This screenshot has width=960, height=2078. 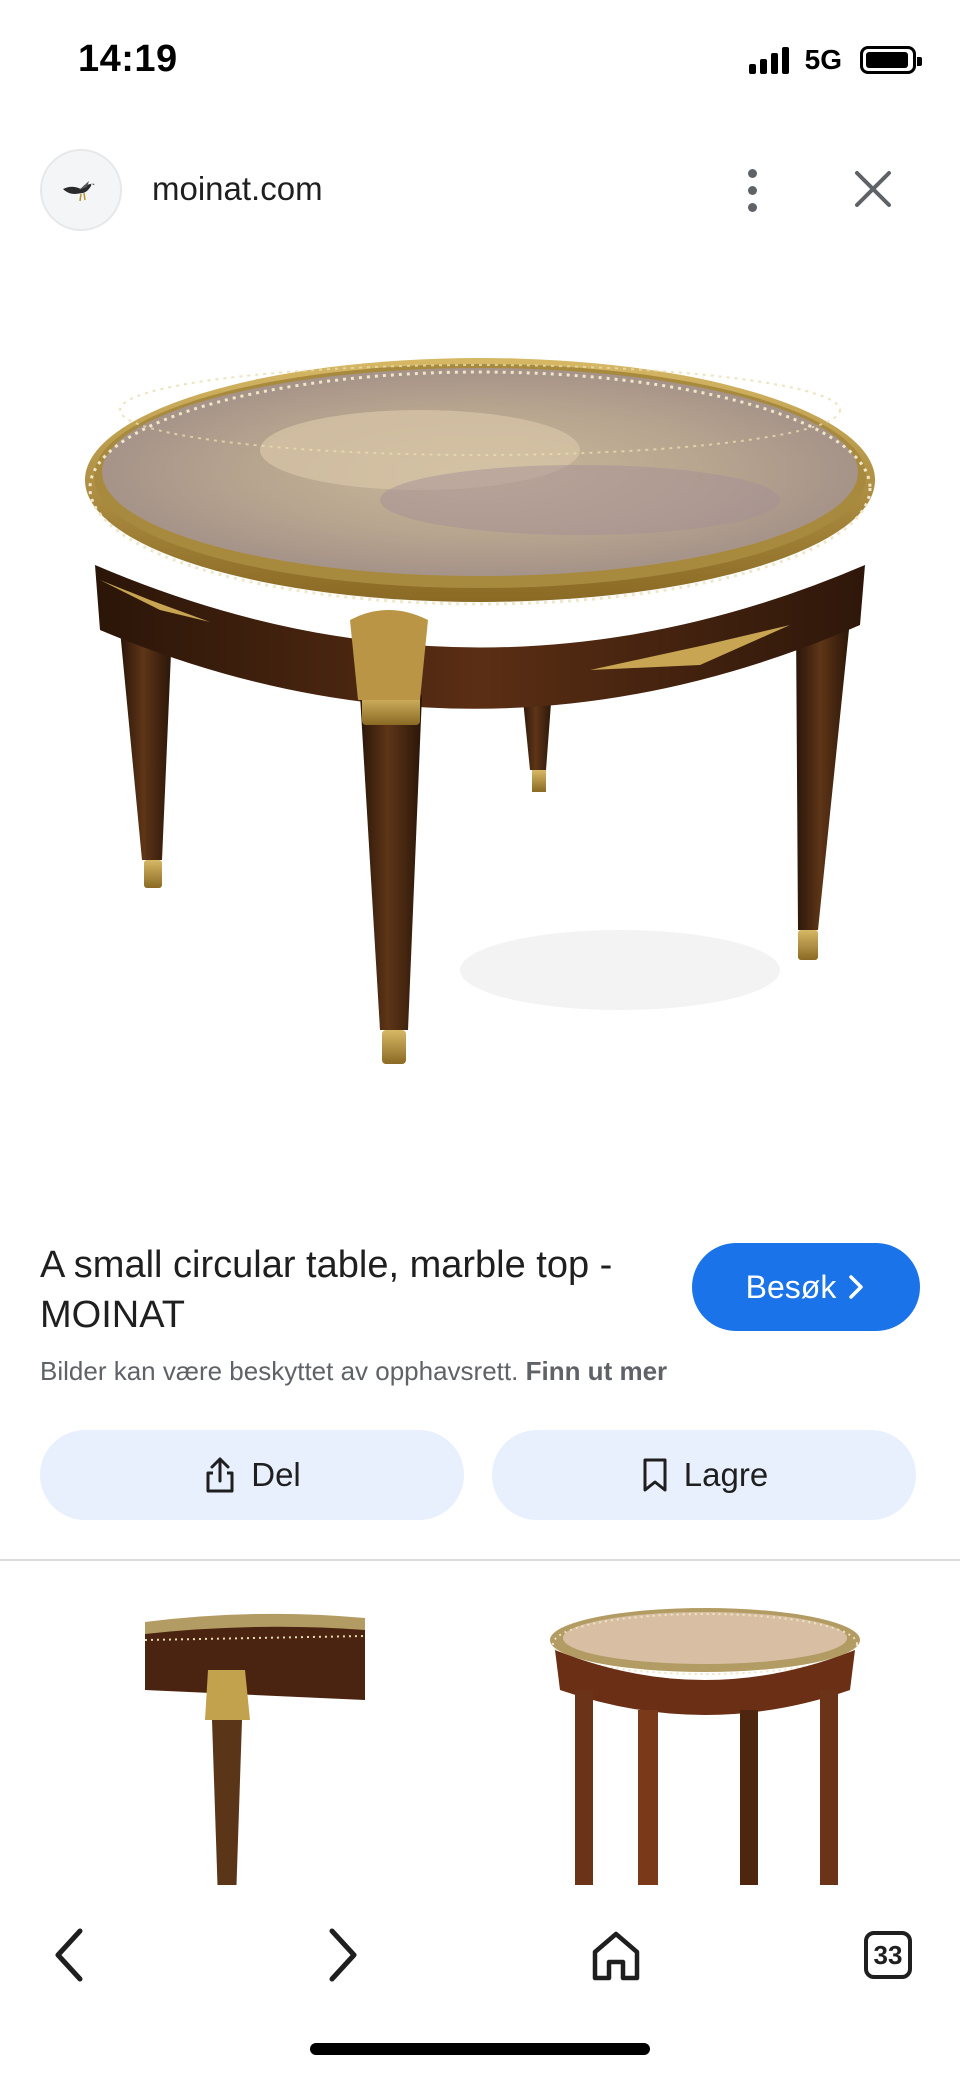 I want to click on status-time: 14:19, so click(x=128, y=59).